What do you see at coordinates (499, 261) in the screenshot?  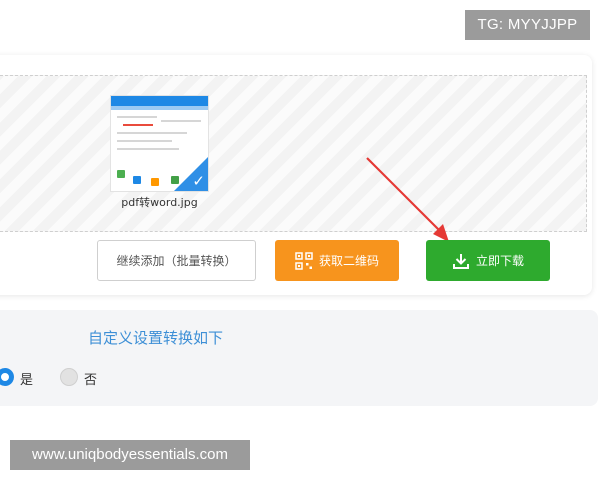 I see `download-now-label: 立即下载` at bounding box center [499, 261].